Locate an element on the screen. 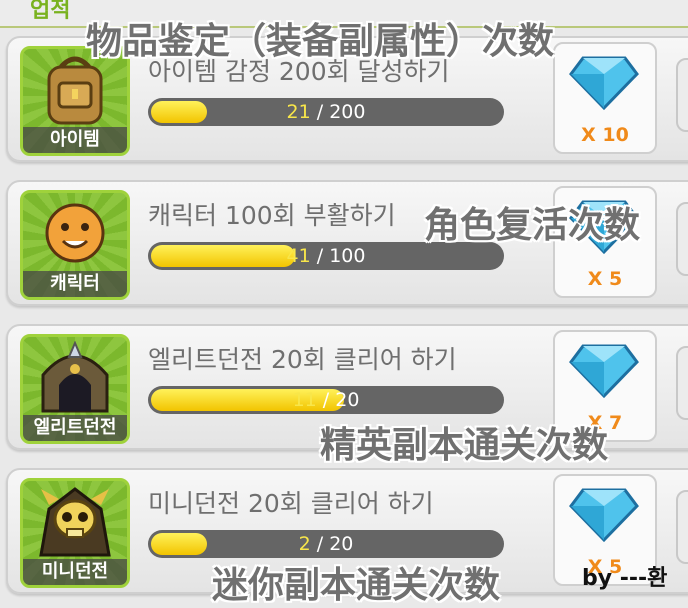 The image size is (688, 608). achievement-icon-box: 캐릭터 is located at coordinates (75, 245).